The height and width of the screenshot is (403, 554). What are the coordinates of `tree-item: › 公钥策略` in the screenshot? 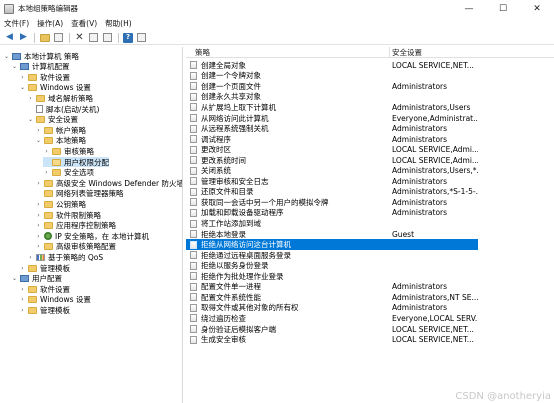 It's located at (60, 204).